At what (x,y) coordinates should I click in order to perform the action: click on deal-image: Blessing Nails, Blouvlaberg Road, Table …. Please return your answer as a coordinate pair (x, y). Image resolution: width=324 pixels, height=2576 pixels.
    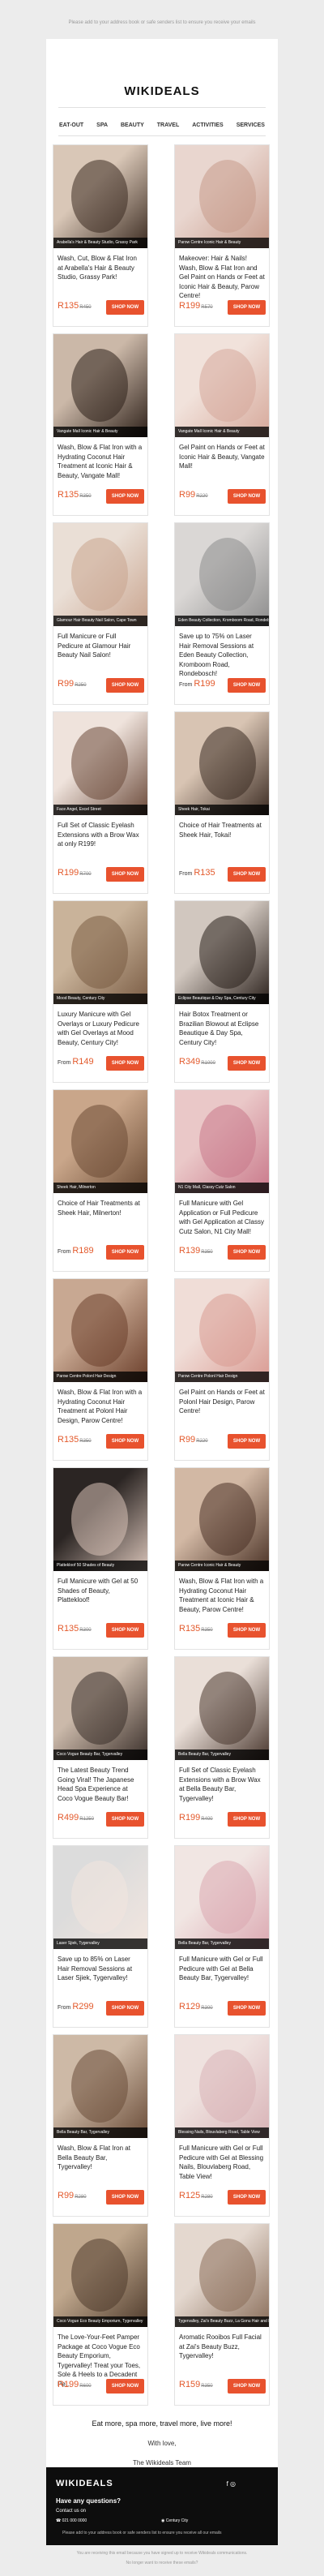
    Looking at the image, I should click on (222, 2086).